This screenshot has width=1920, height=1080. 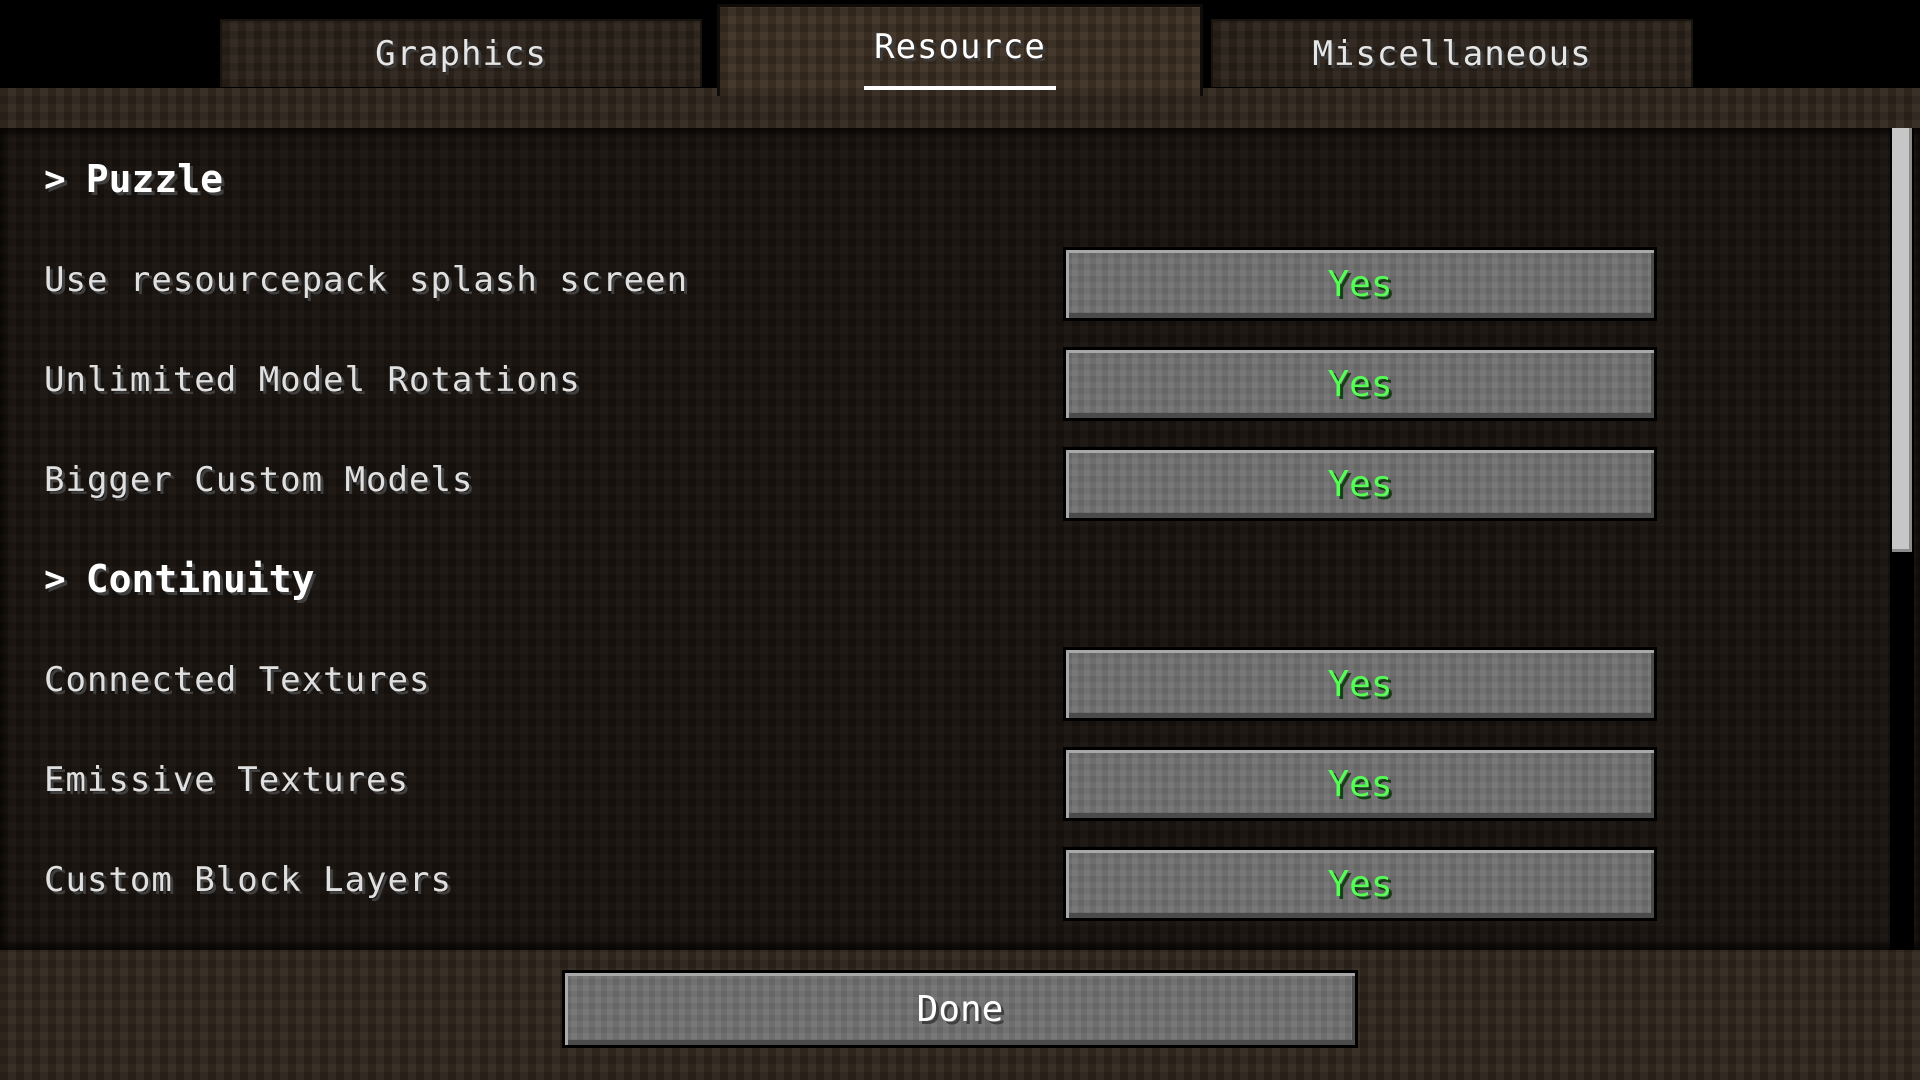 I want to click on option-label: Use resourcepack splash screen, so click(x=366, y=280).